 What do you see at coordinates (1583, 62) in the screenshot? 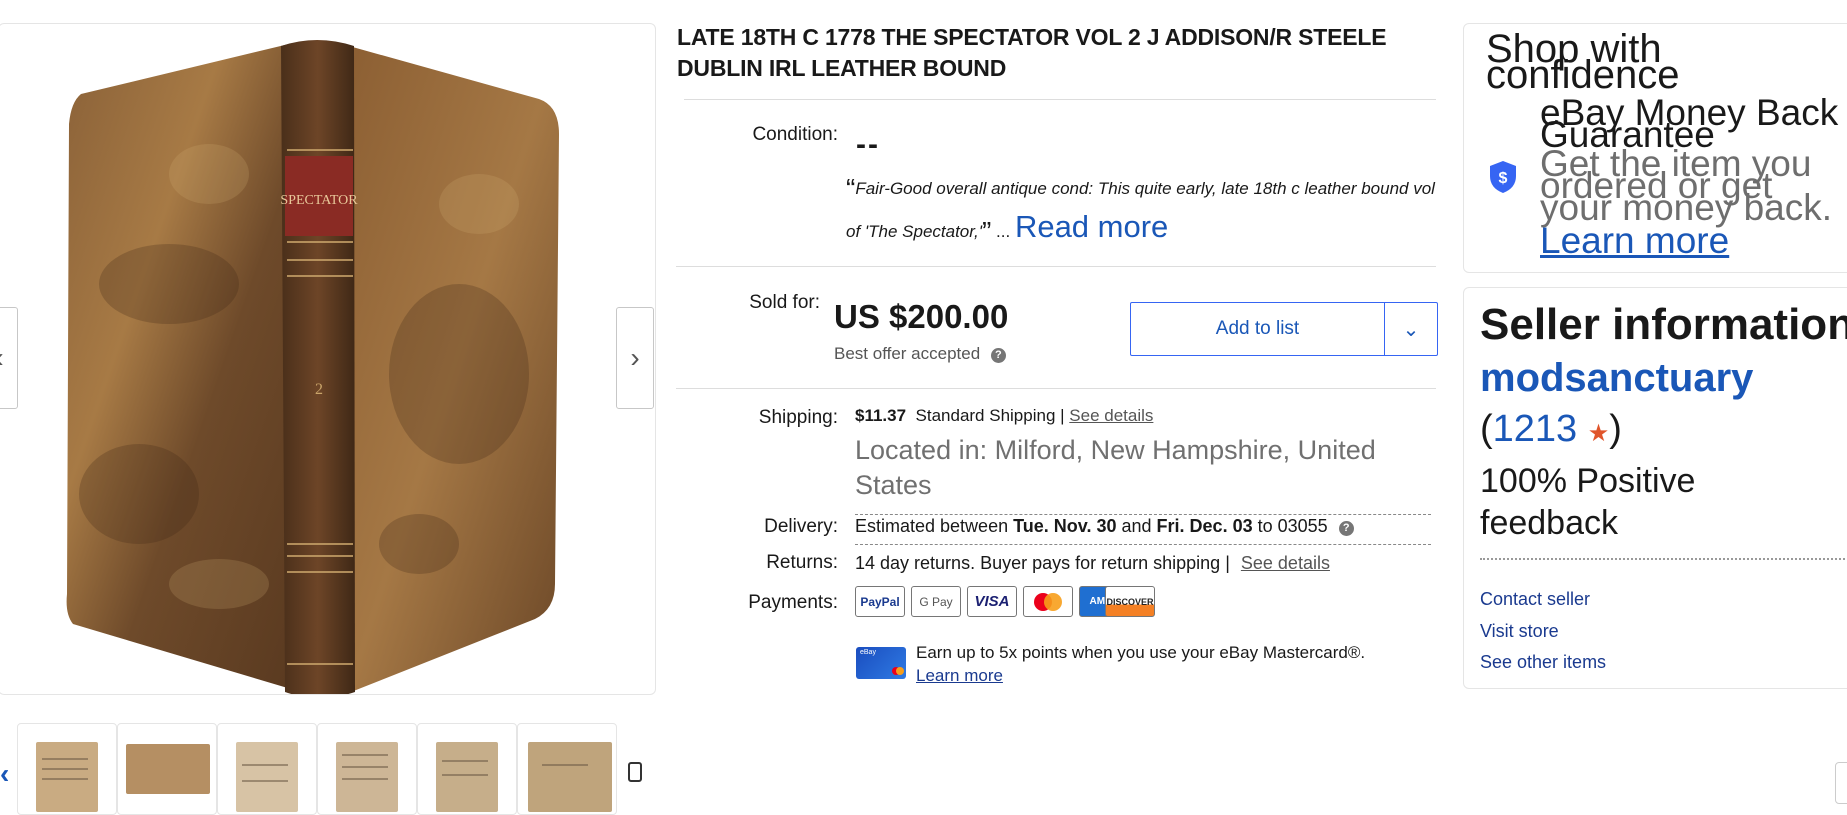
I see `shop-confidence-heading: Shop with confidence` at bounding box center [1583, 62].